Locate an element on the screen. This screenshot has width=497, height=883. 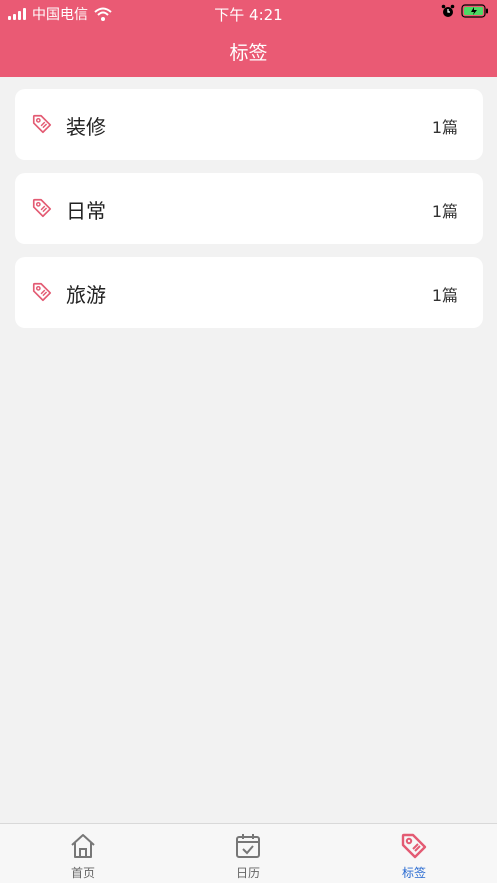
tag-card: 旅游 1篇 is located at coordinates (249, 292).